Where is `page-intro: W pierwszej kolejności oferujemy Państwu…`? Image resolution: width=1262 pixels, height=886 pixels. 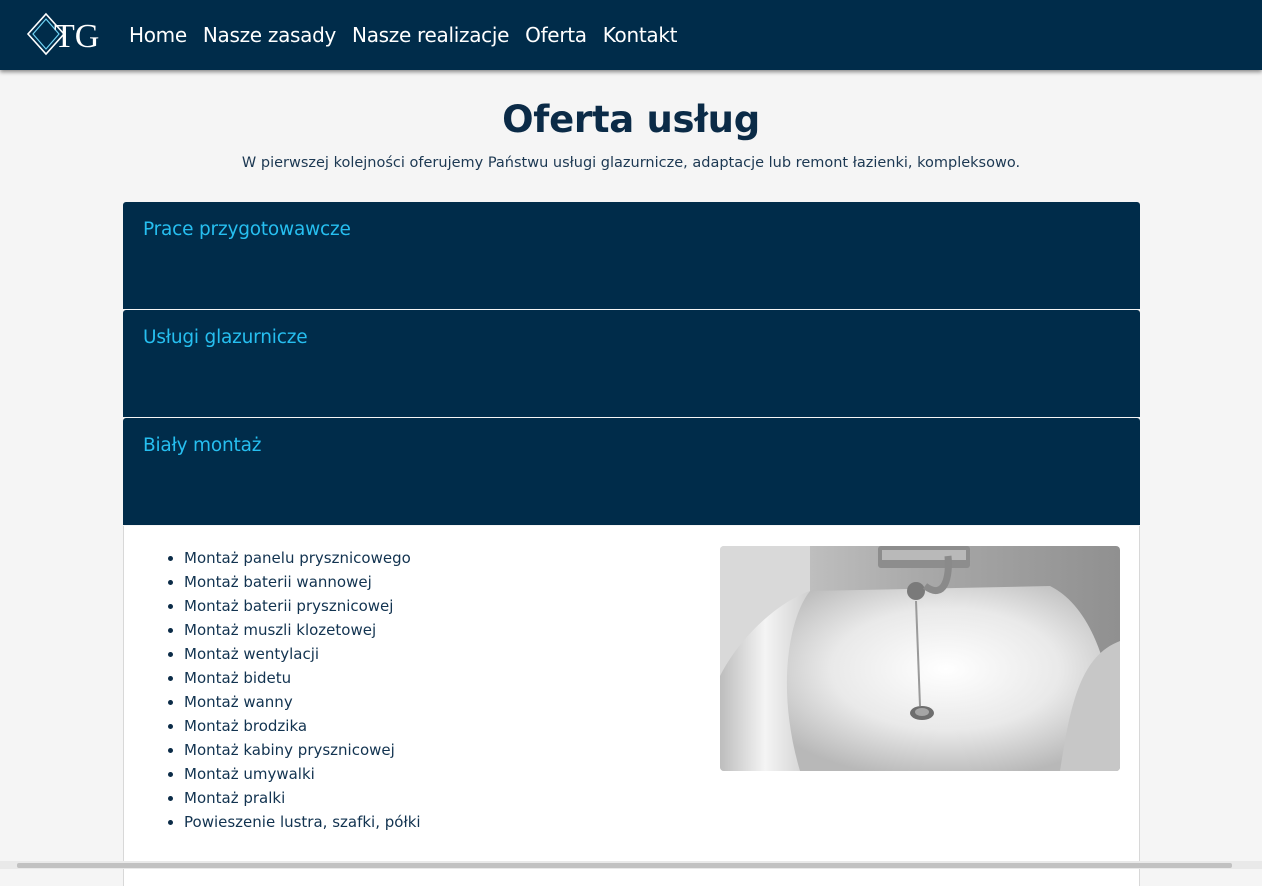
page-intro: W pierwszej kolejności oferujemy Państwu… is located at coordinates (631, 163).